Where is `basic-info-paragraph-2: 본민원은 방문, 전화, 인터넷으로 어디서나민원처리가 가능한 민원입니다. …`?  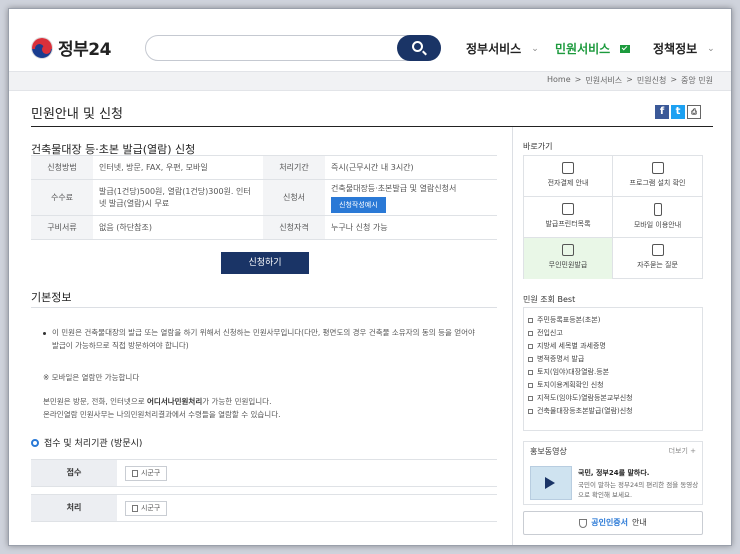
basic-info-paragraph-2: 본민원은 방문, 전화, 인터넷으로 어디서나민원처리가 가능한 민원입니다. … is located at coordinates (162, 408).